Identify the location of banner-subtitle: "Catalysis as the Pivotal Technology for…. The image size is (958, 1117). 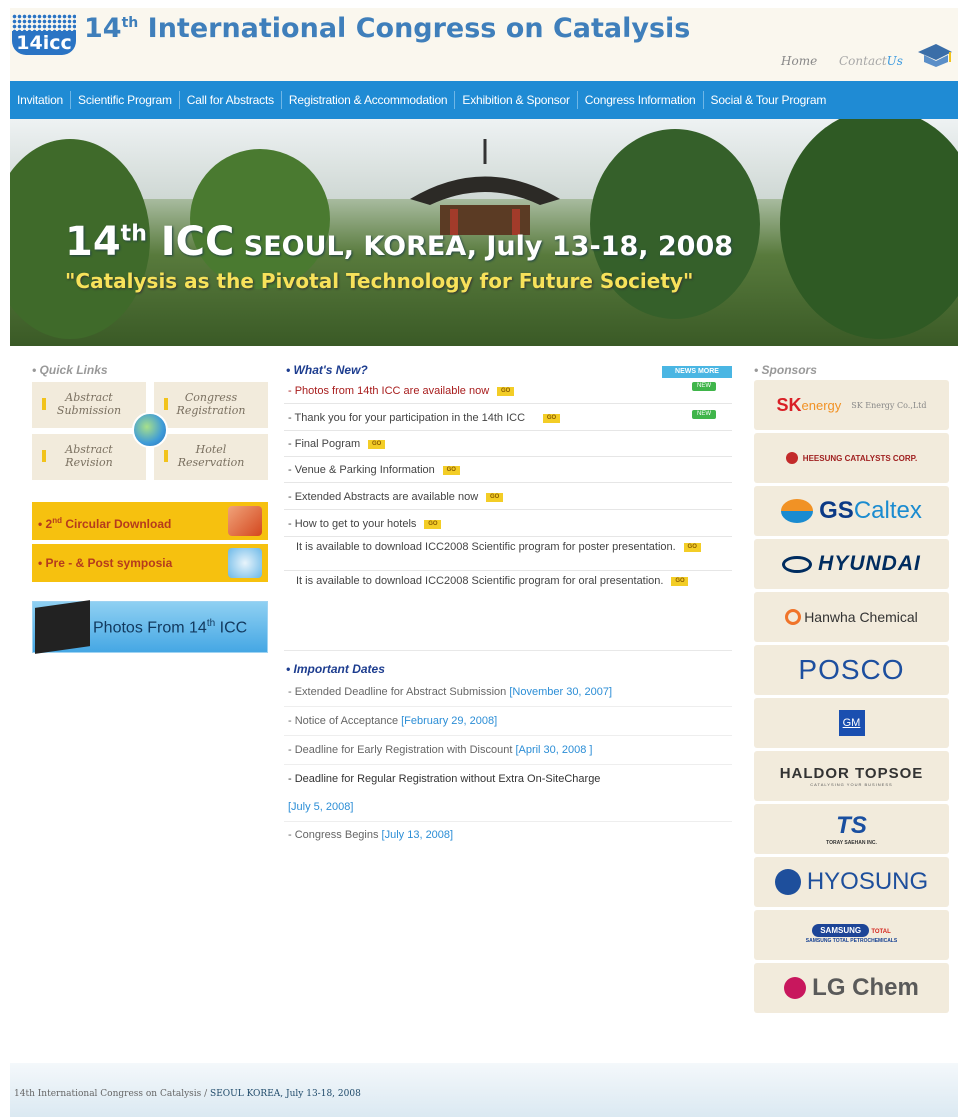
(379, 281).